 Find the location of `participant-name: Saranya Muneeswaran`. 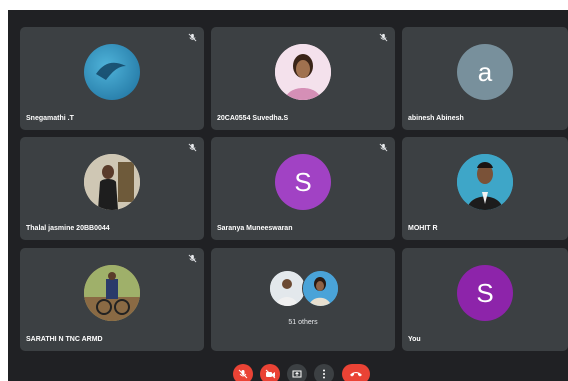

participant-name: Saranya Muneeswaran is located at coordinates (255, 228).